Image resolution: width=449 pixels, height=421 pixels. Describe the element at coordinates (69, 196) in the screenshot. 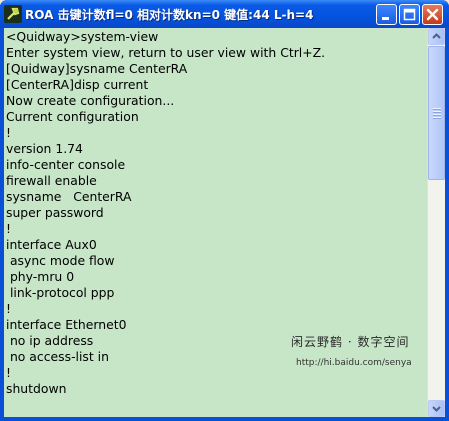

I see `terminal-line: sysname CenterRA` at that location.